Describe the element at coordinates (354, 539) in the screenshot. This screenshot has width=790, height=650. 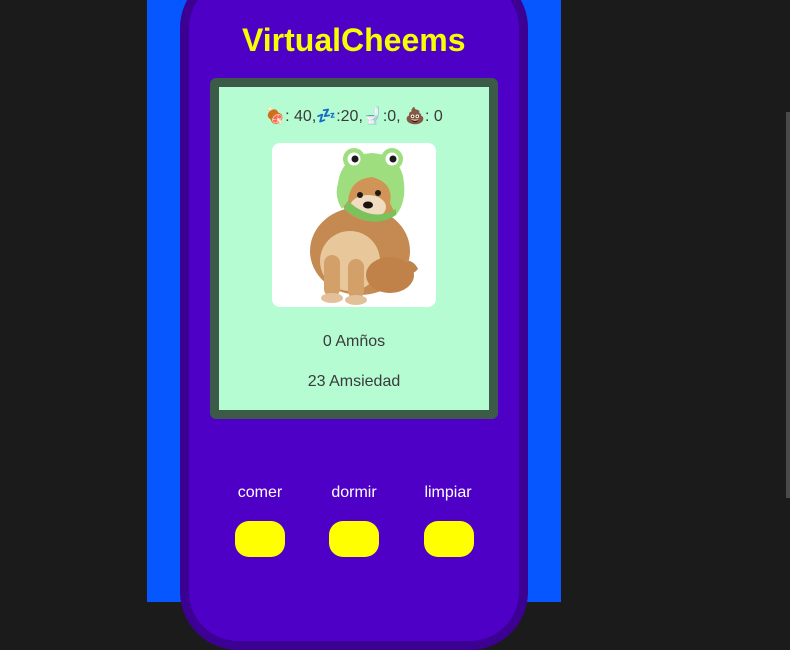
I see `dormir-button` at that location.